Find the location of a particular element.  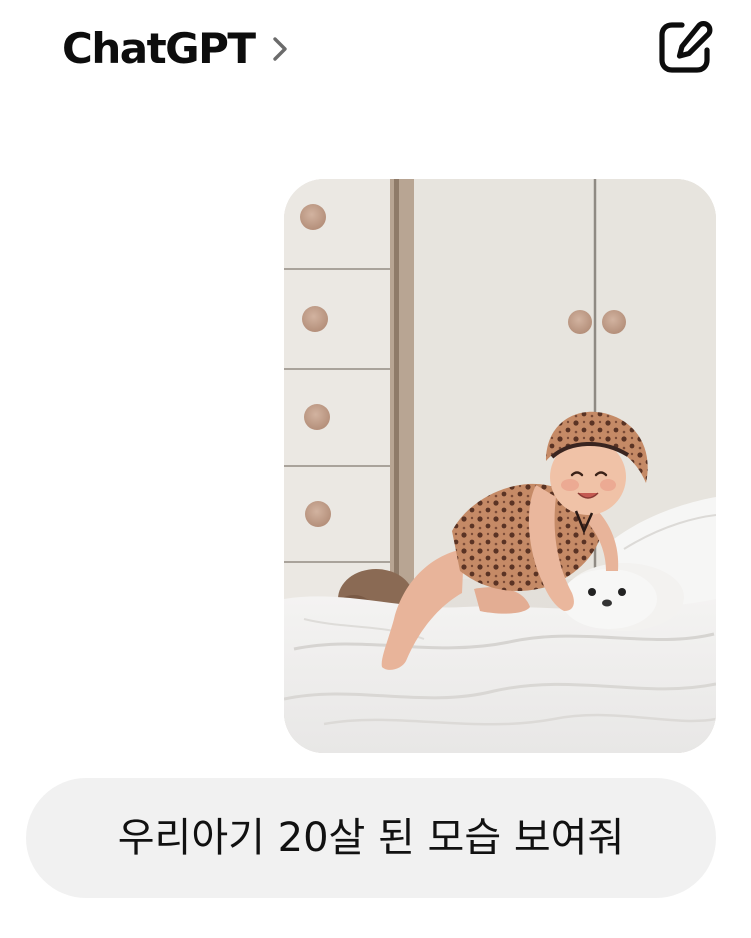

new-chat-button is located at coordinates (685, 49).